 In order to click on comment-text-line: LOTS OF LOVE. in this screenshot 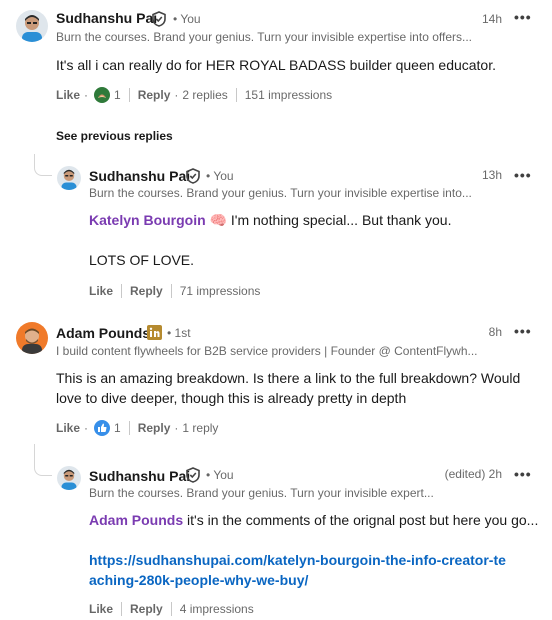, I will do `click(142, 260)`.